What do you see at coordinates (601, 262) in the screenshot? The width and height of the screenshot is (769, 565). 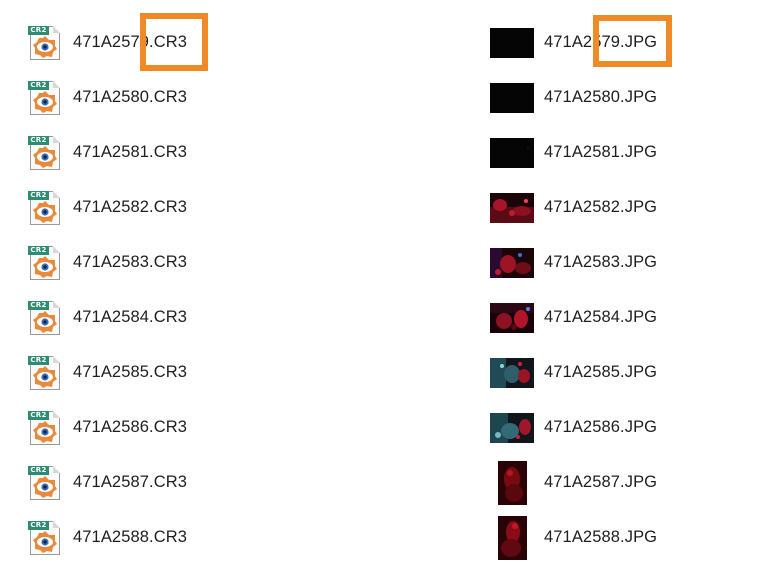 I see `file-name: 471A2583.JPG` at bounding box center [601, 262].